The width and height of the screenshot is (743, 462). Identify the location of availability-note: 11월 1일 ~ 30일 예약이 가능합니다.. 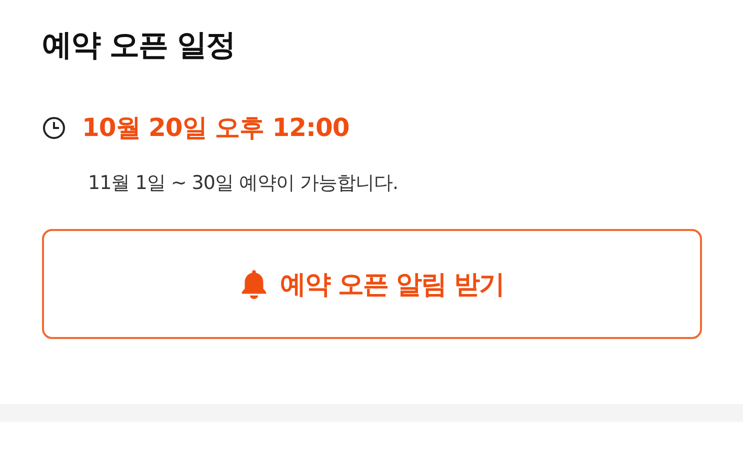
(244, 183).